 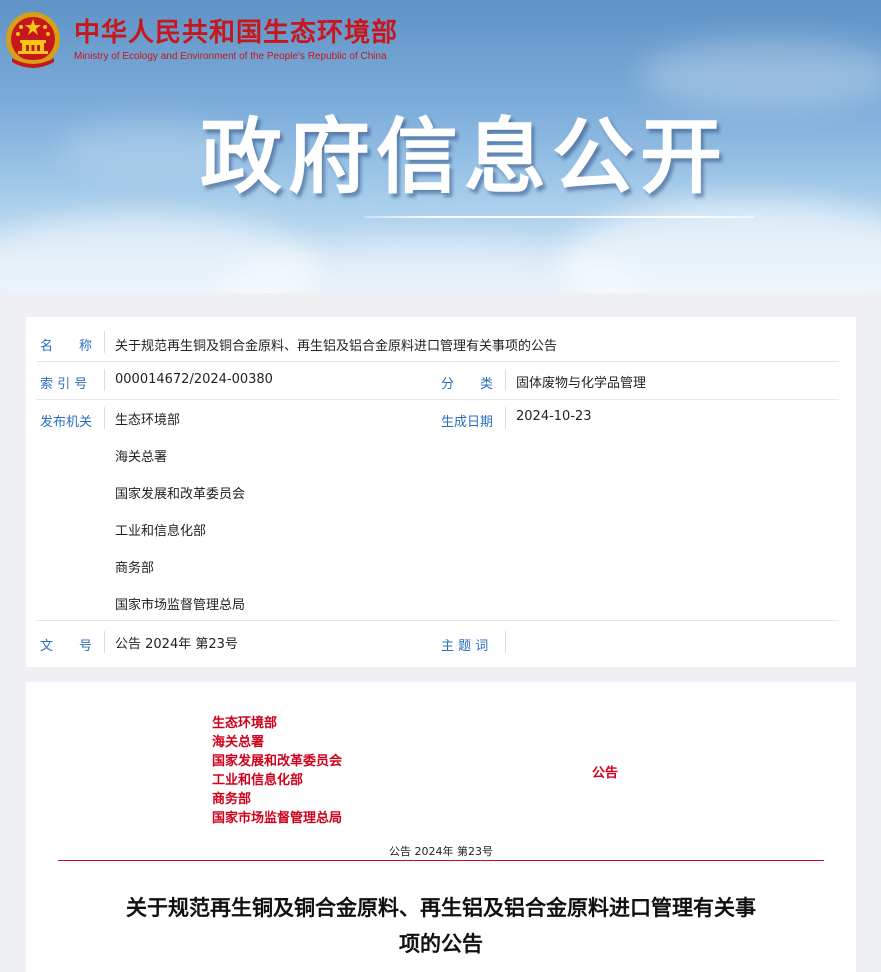 What do you see at coordinates (176, 644) in the screenshot?
I see `docno-value: 公告 2024年 第23号` at bounding box center [176, 644].